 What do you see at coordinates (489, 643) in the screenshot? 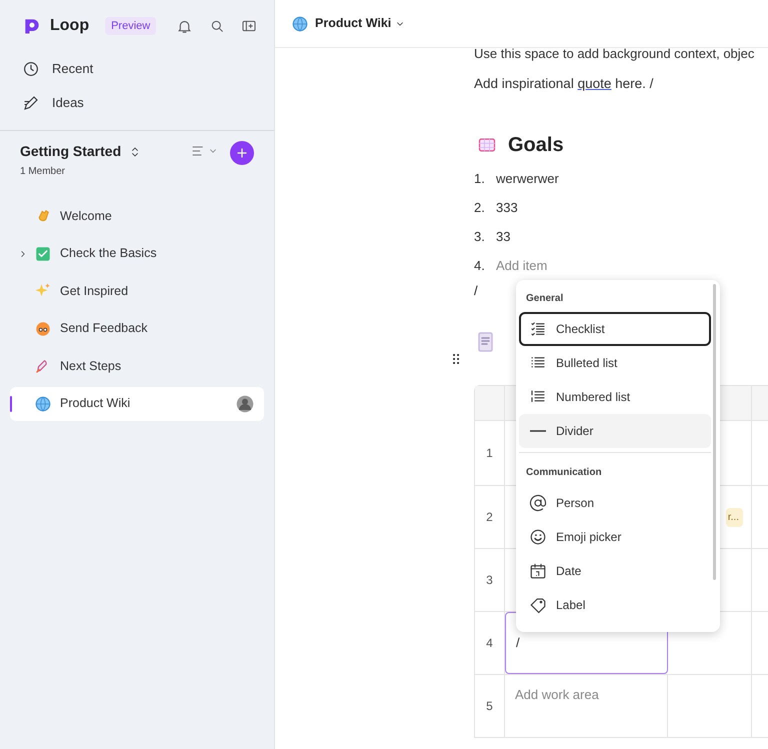
I see `row-number: 4` at bounding box center [489, 643].